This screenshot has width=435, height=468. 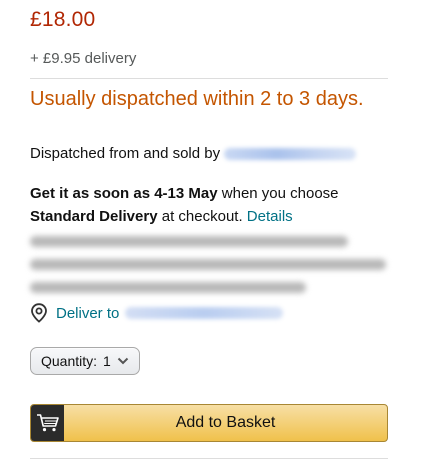 I want to click on eta-mid: when you choose, so click(x=280, y=193).